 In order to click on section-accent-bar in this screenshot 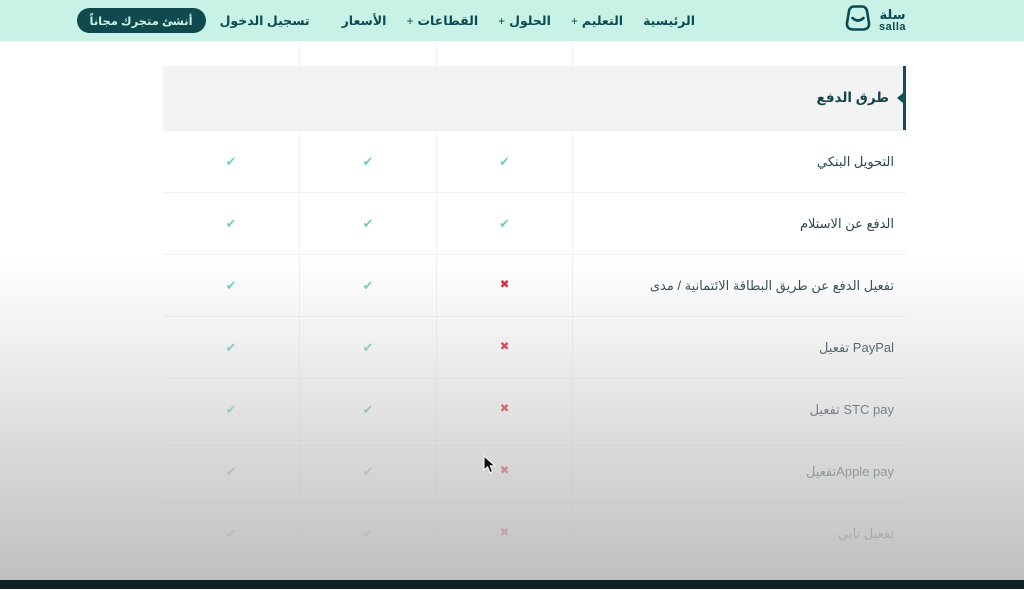, I will do `click(904, 98)`.